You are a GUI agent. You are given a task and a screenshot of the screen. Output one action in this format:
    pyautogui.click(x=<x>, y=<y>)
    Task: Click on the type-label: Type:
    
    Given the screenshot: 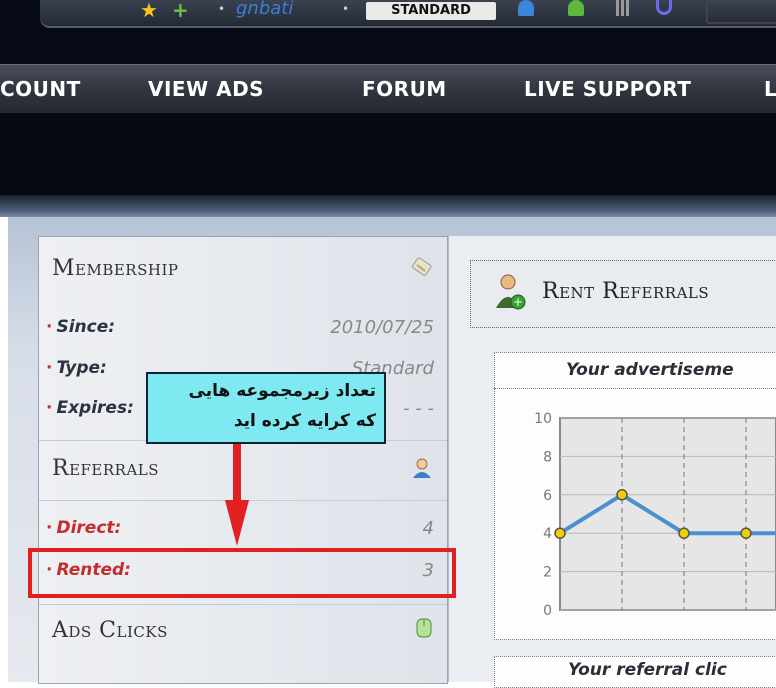 What is the action you would take?
    pyautogui.click(x=81, y=368)
    